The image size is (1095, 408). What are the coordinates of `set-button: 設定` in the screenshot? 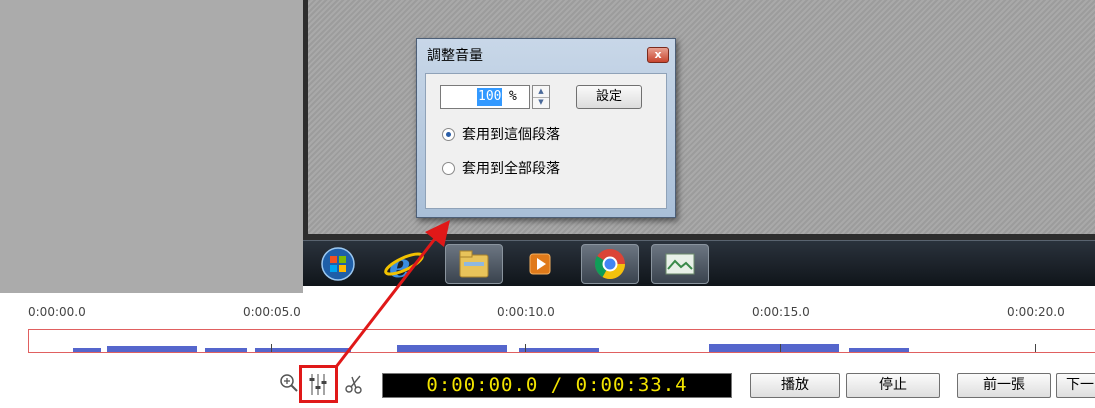 It's located at (609, 97).